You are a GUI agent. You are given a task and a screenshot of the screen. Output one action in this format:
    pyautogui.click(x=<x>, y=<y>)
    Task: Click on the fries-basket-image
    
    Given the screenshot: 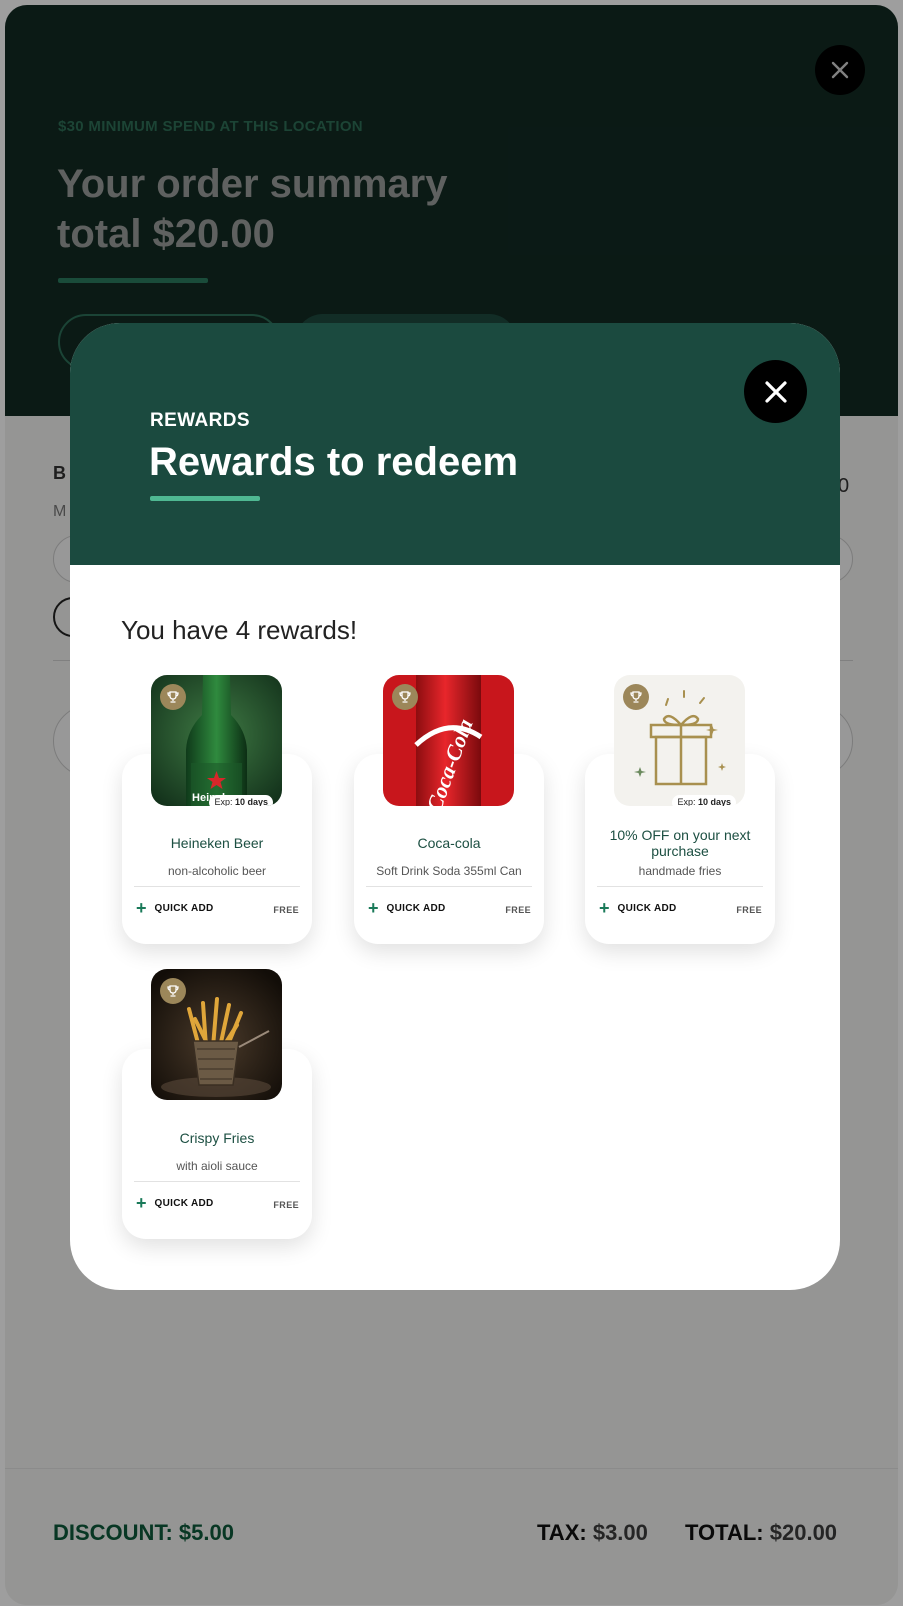 What is the action you would take?
    pyautogui.click(x=216, y=1034)
    